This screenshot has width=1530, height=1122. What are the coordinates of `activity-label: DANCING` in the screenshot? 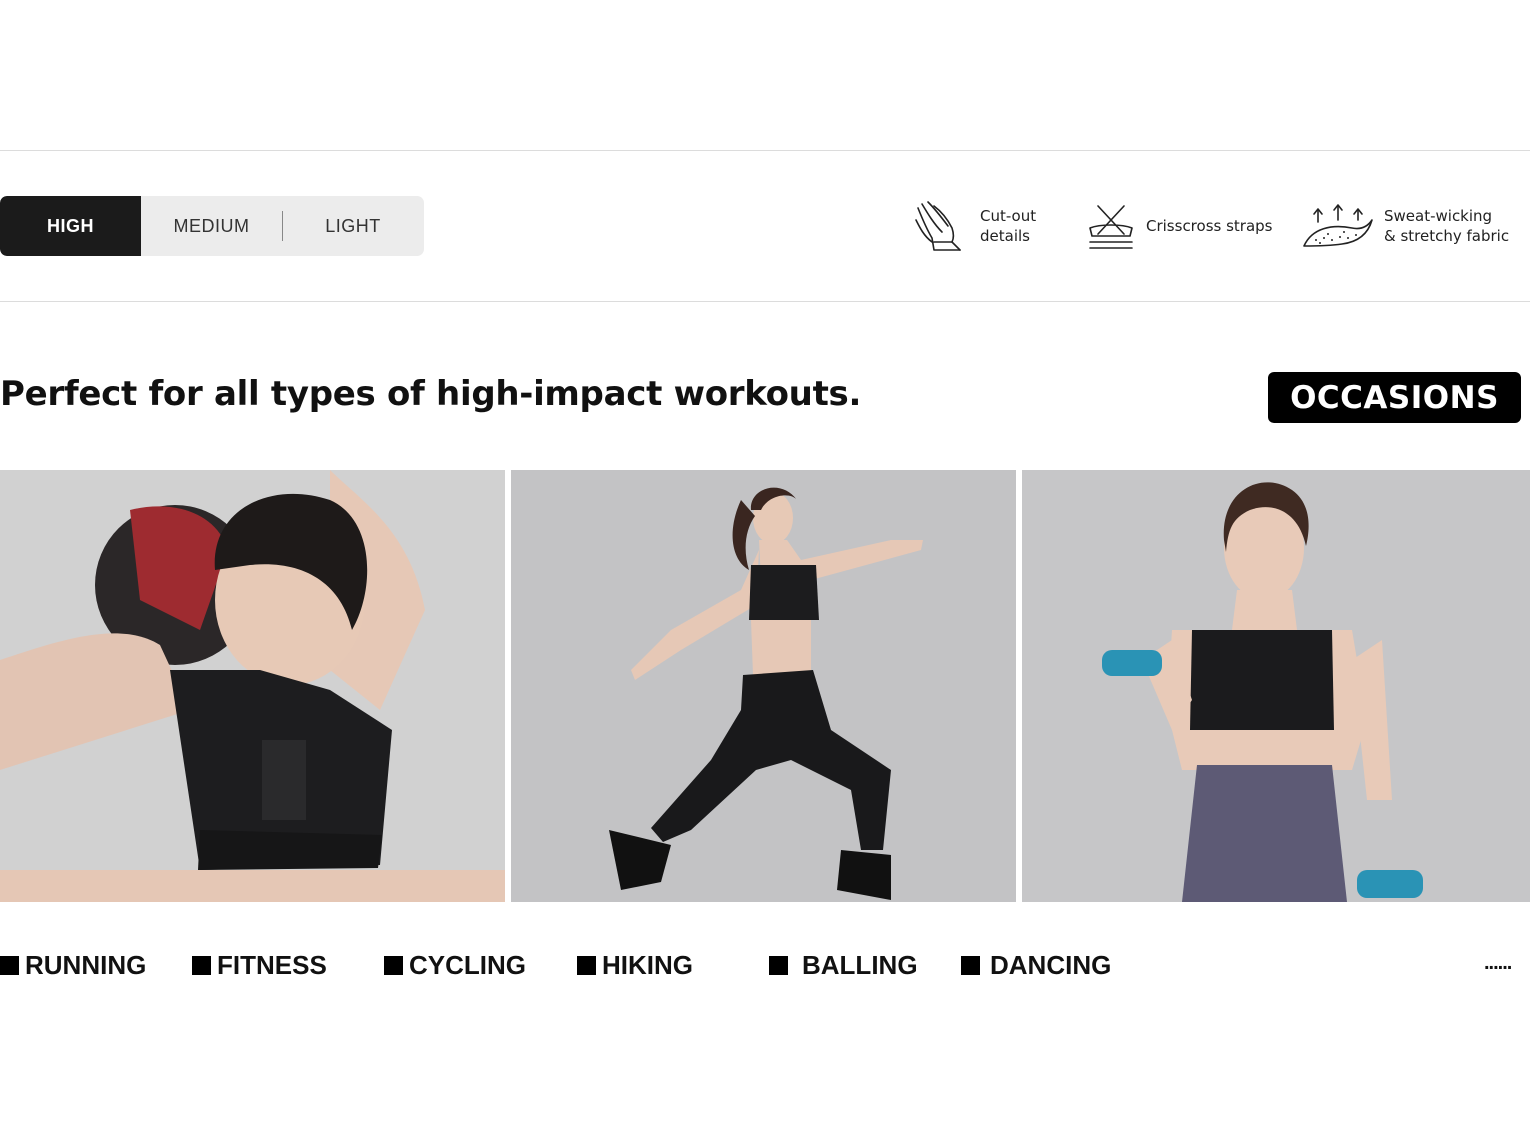 It's located at (1051, 965).